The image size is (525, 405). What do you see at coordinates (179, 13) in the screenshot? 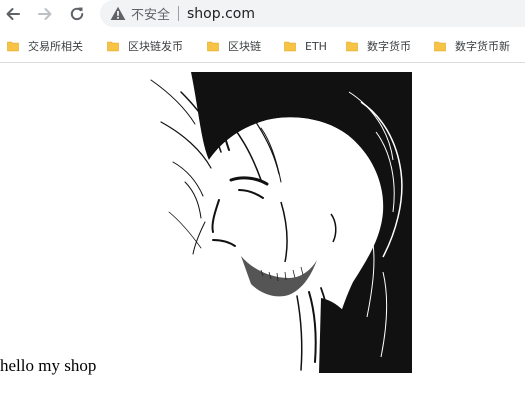
I see `address-divider` at bounding box center [179, 13].